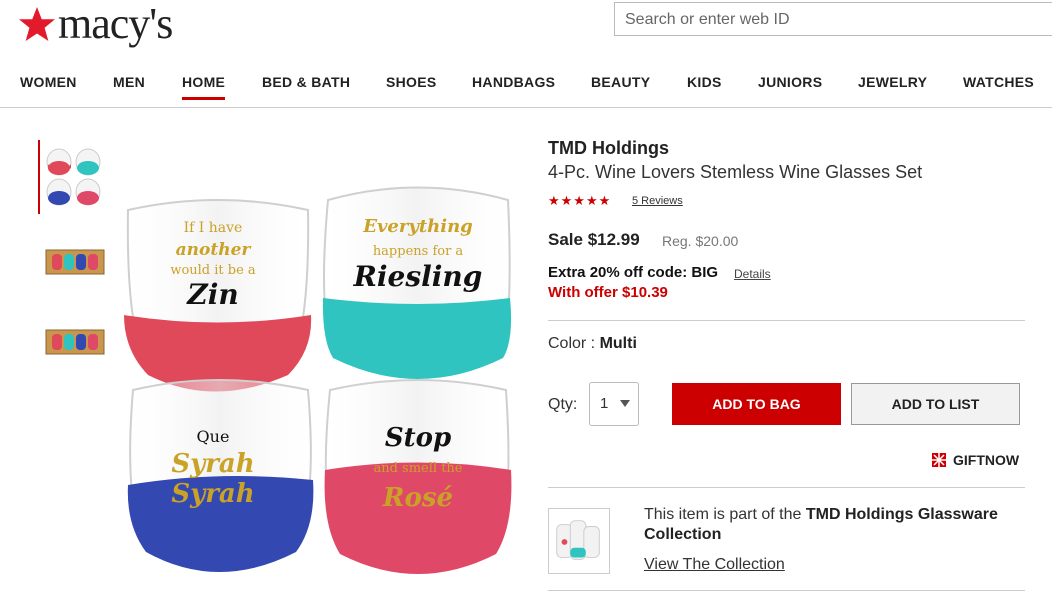  Describe the element at coordinates (594, 239) in the screenshot. I see `sale-price: Sale $12.99` at that location.